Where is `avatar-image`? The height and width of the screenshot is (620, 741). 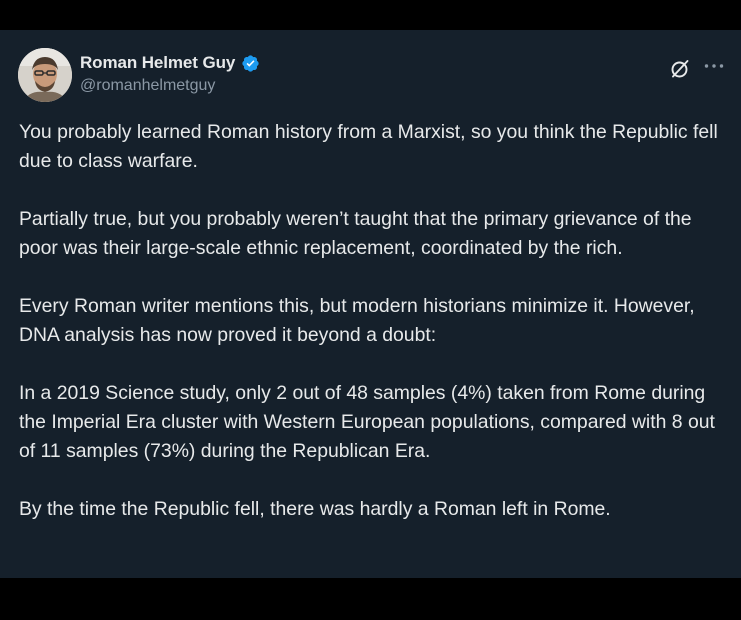
avatar-image is located at coordinates (45, 75).